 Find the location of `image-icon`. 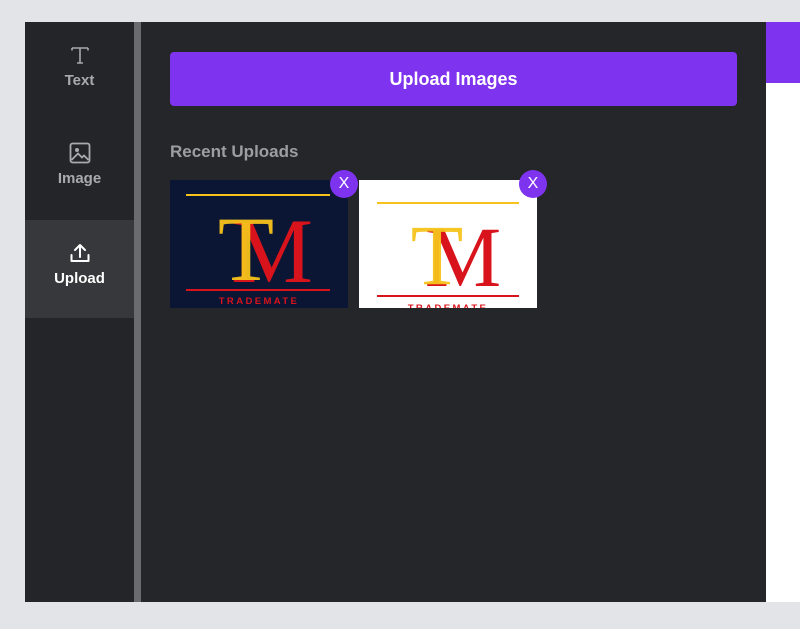

image-icon is located at coordinates (80, 153).